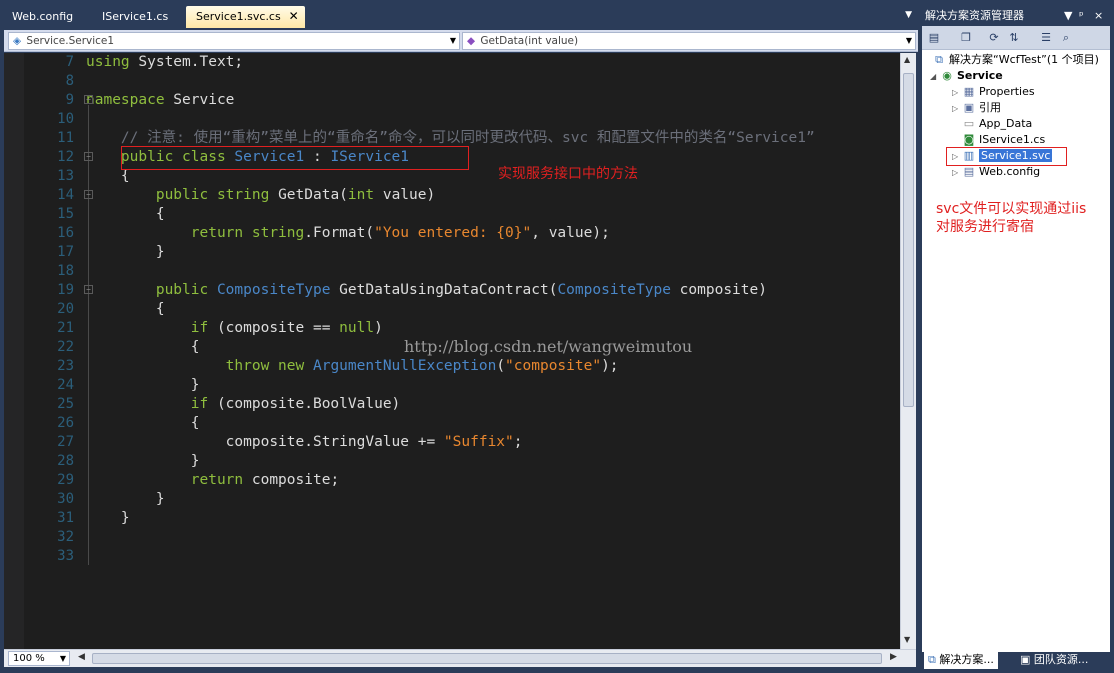  I want to click on code-line: namespace Service, so click(160, 100).